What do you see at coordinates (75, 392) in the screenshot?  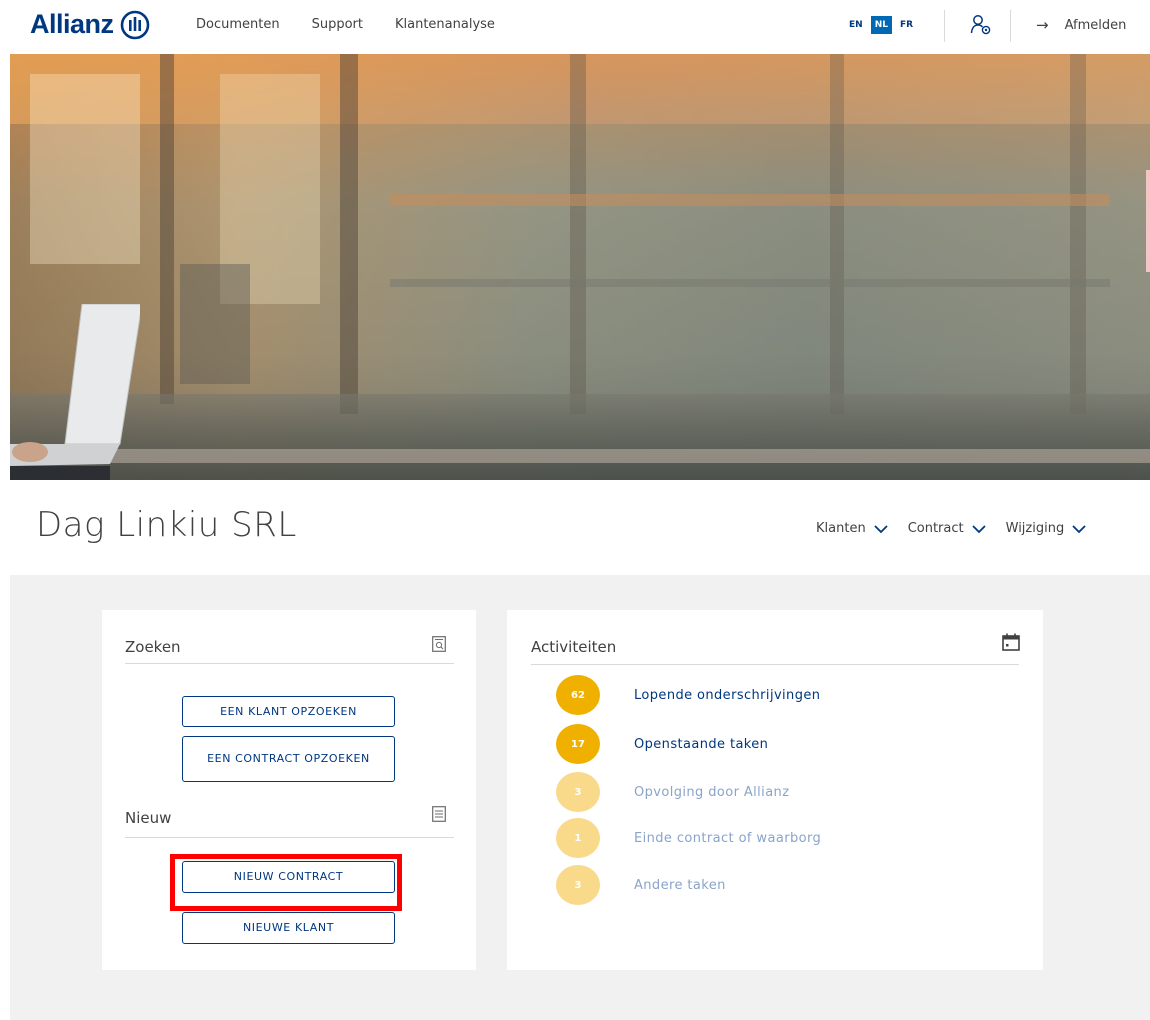 I see `laptop-photo` at bounding box center [75, 392].